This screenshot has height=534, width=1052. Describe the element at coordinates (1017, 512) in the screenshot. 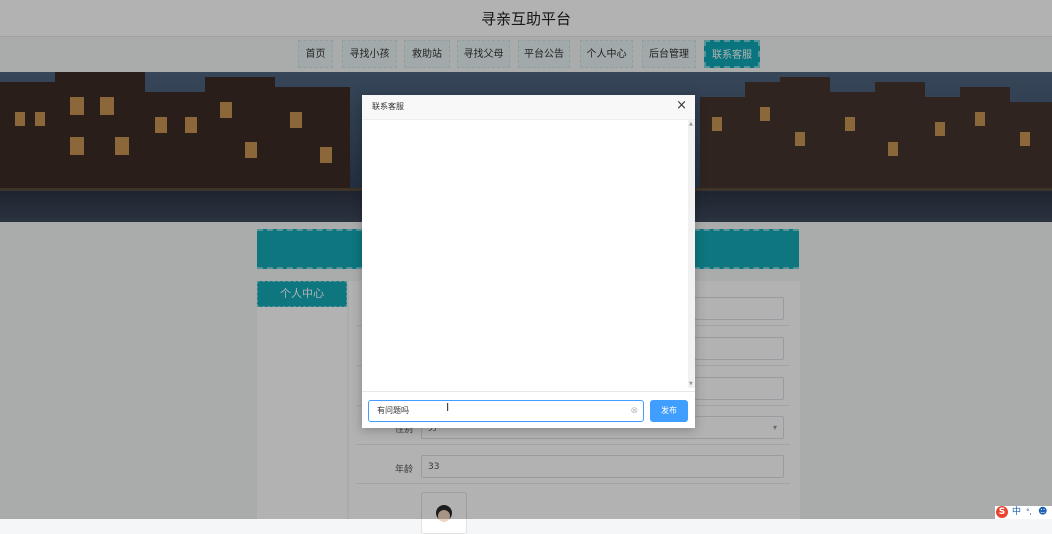

I see `ime-language: 中` at that location.